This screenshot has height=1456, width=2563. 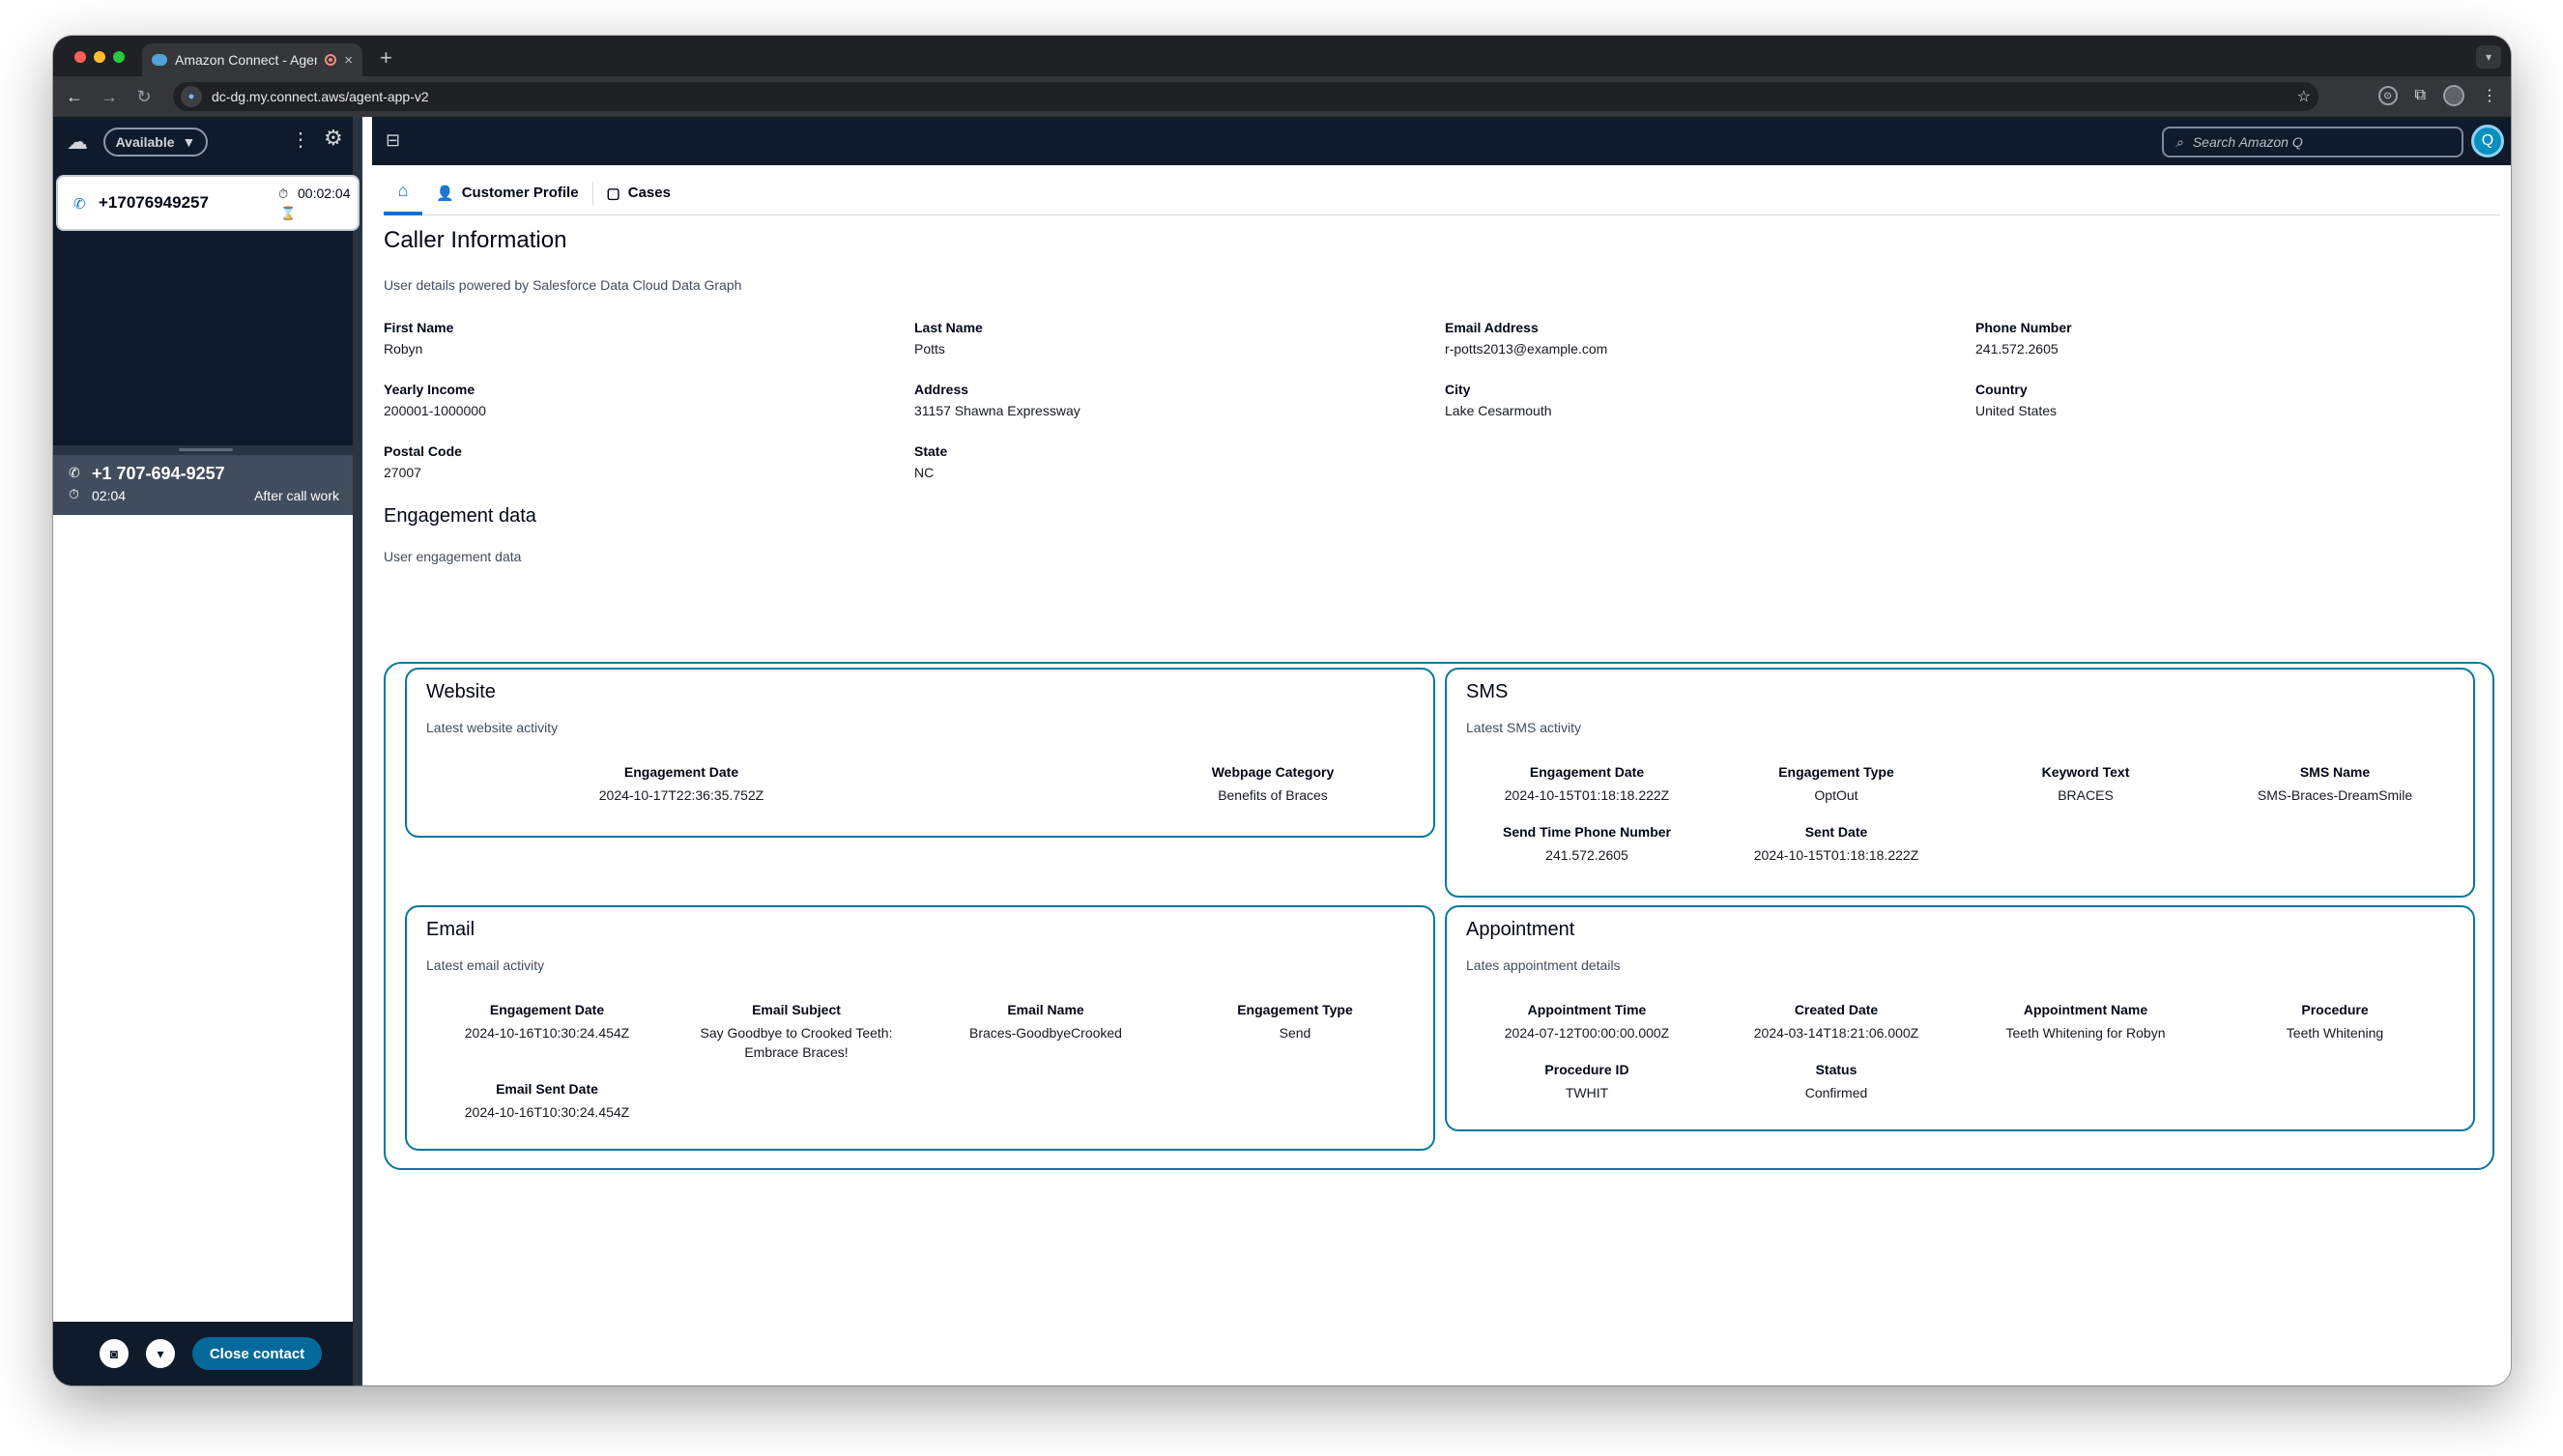 I want to click on user-icon: 👤, so click(x=445, y=194).